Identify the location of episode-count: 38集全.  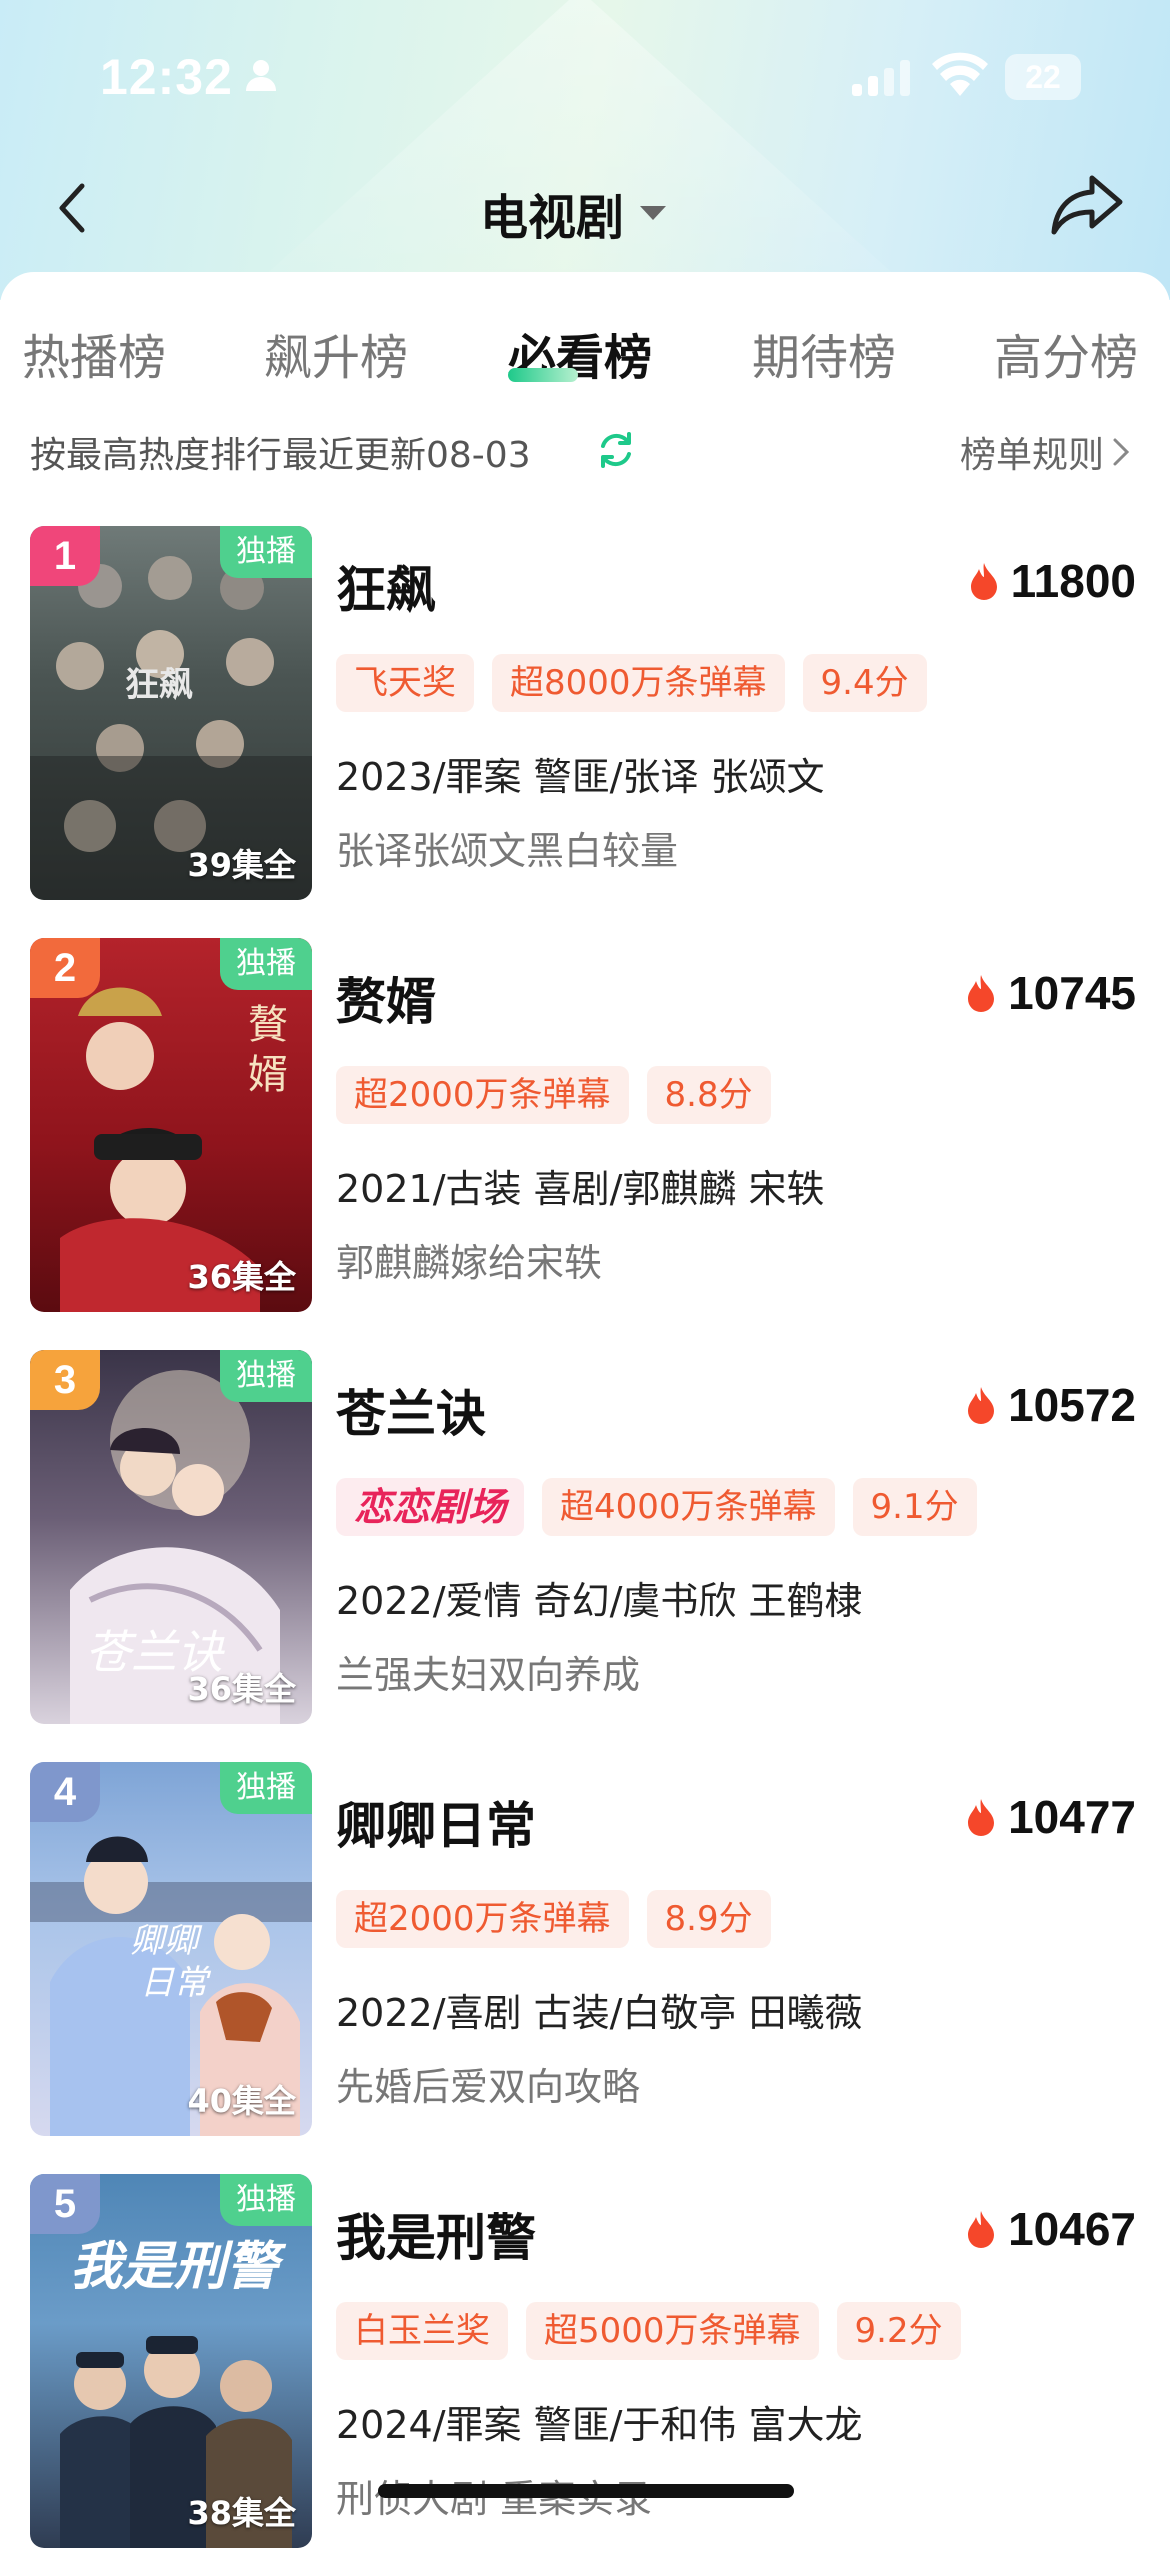
(241, 2513).